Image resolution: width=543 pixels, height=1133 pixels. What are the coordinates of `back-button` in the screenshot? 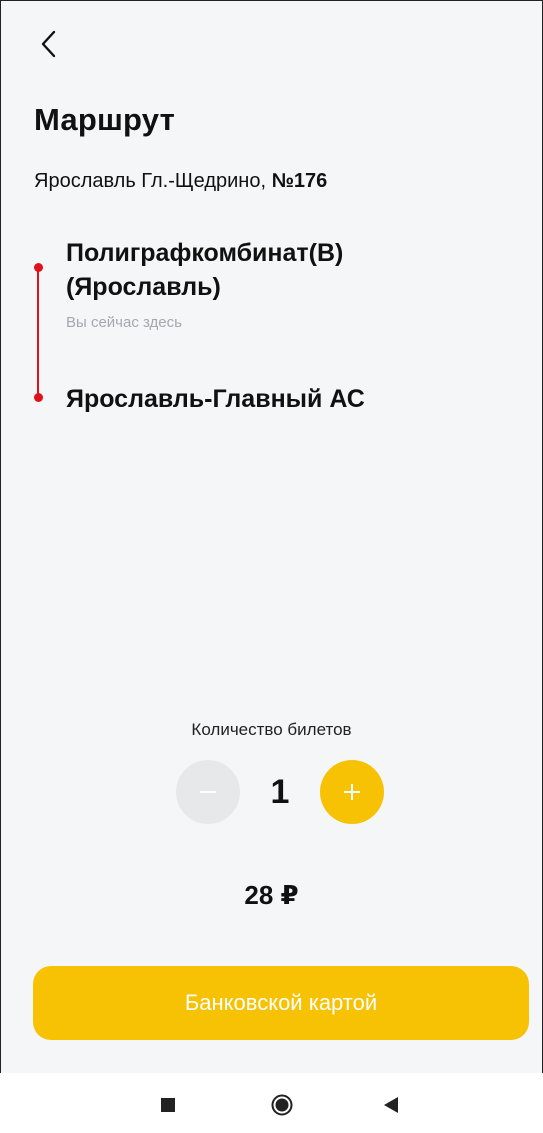 It's located at (50, 44).